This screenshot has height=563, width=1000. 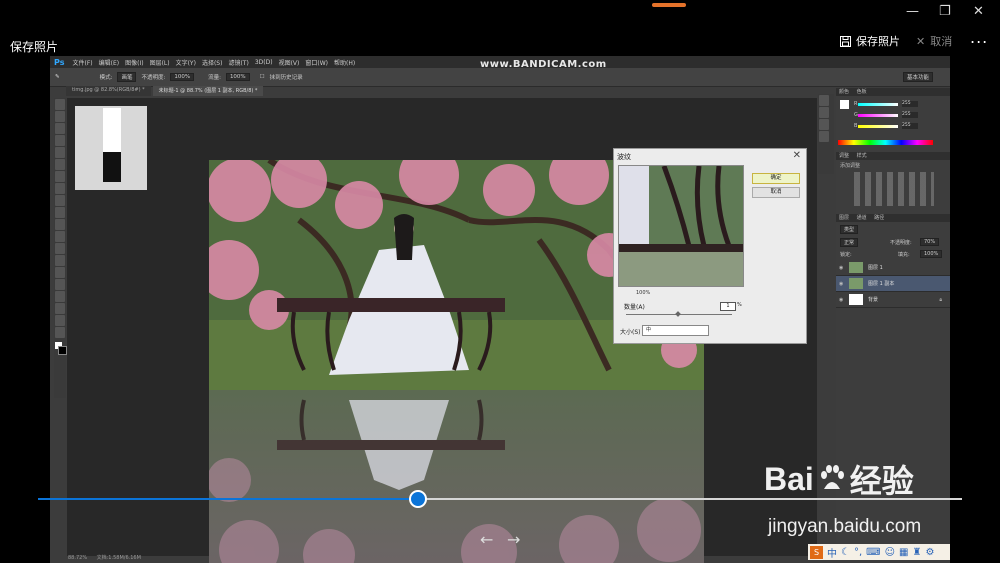 I want to click on ok-button: 确定, so click(x=776, y=178).